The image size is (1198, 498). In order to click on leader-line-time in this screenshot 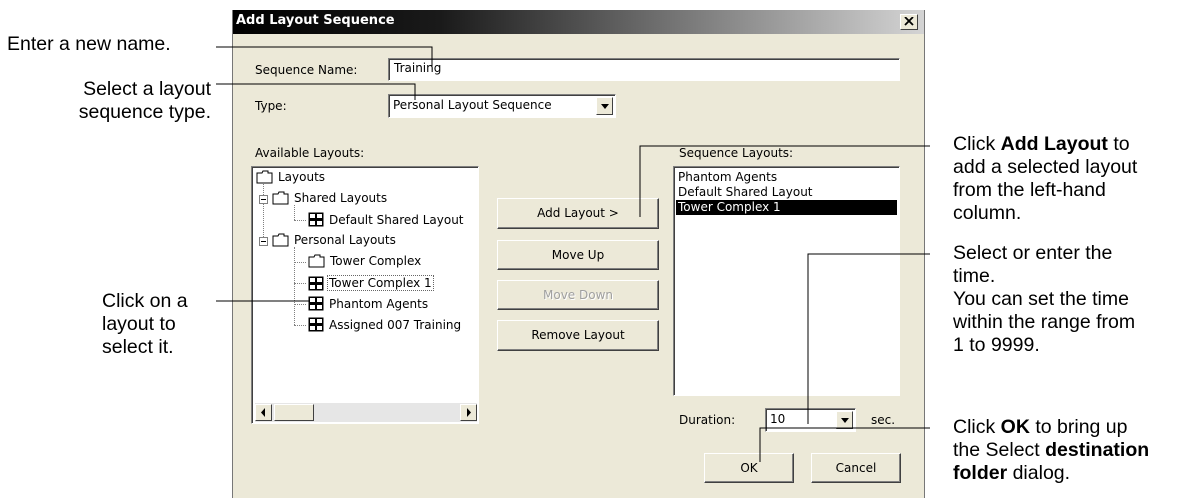, I will do `click(868, 338)`.